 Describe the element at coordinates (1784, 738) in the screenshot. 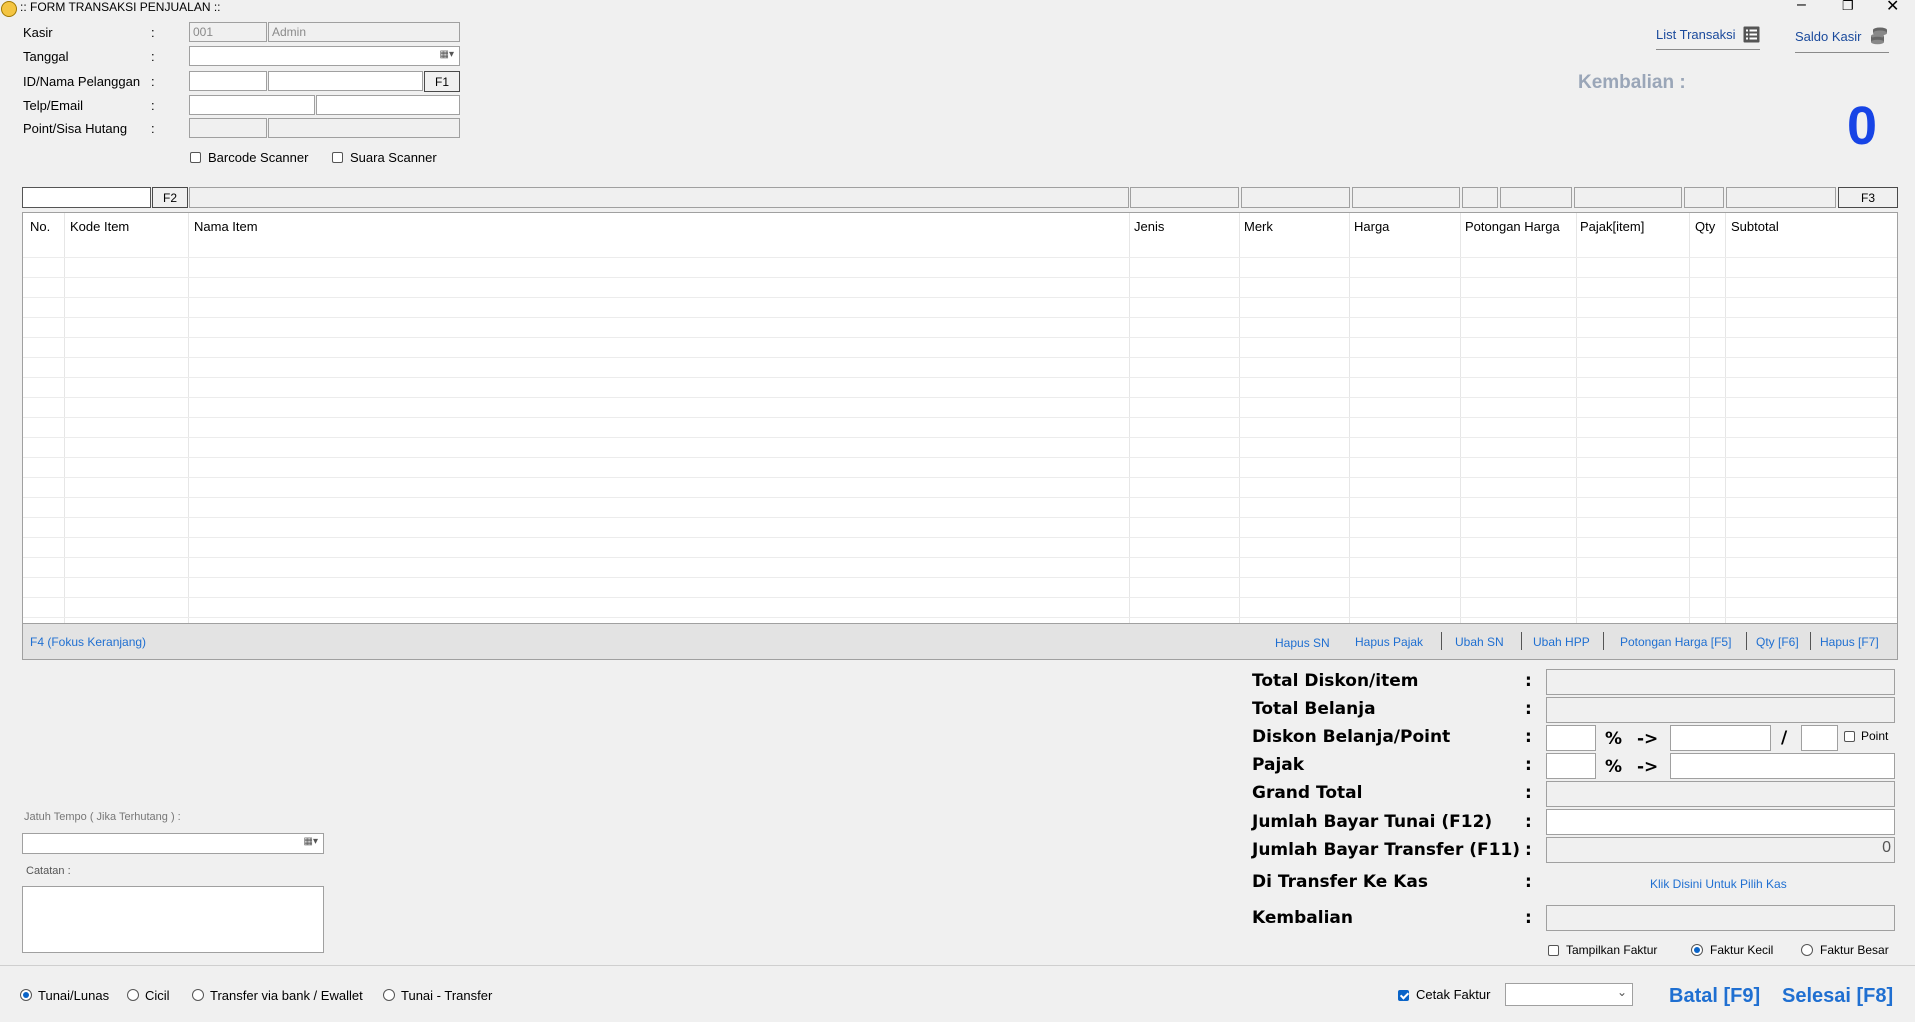

I see `slash-label: /` at that location.